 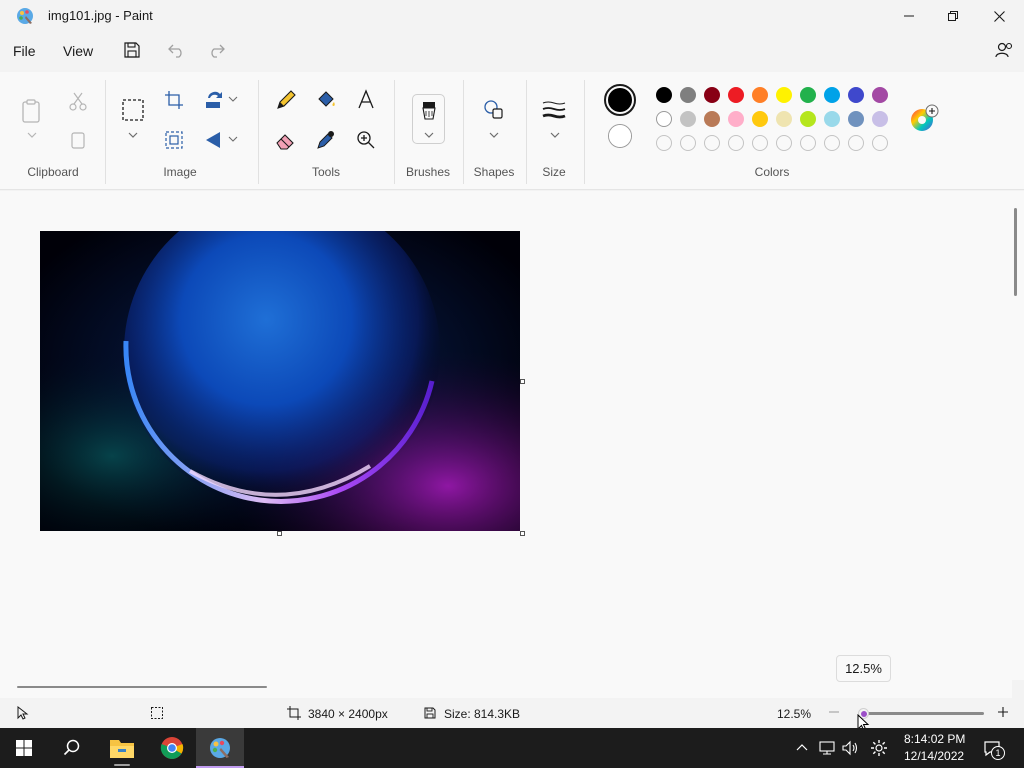 I want to click on taskbar: 8:14:02 PM 12/14/2022 1, so click(x=512, y=748).